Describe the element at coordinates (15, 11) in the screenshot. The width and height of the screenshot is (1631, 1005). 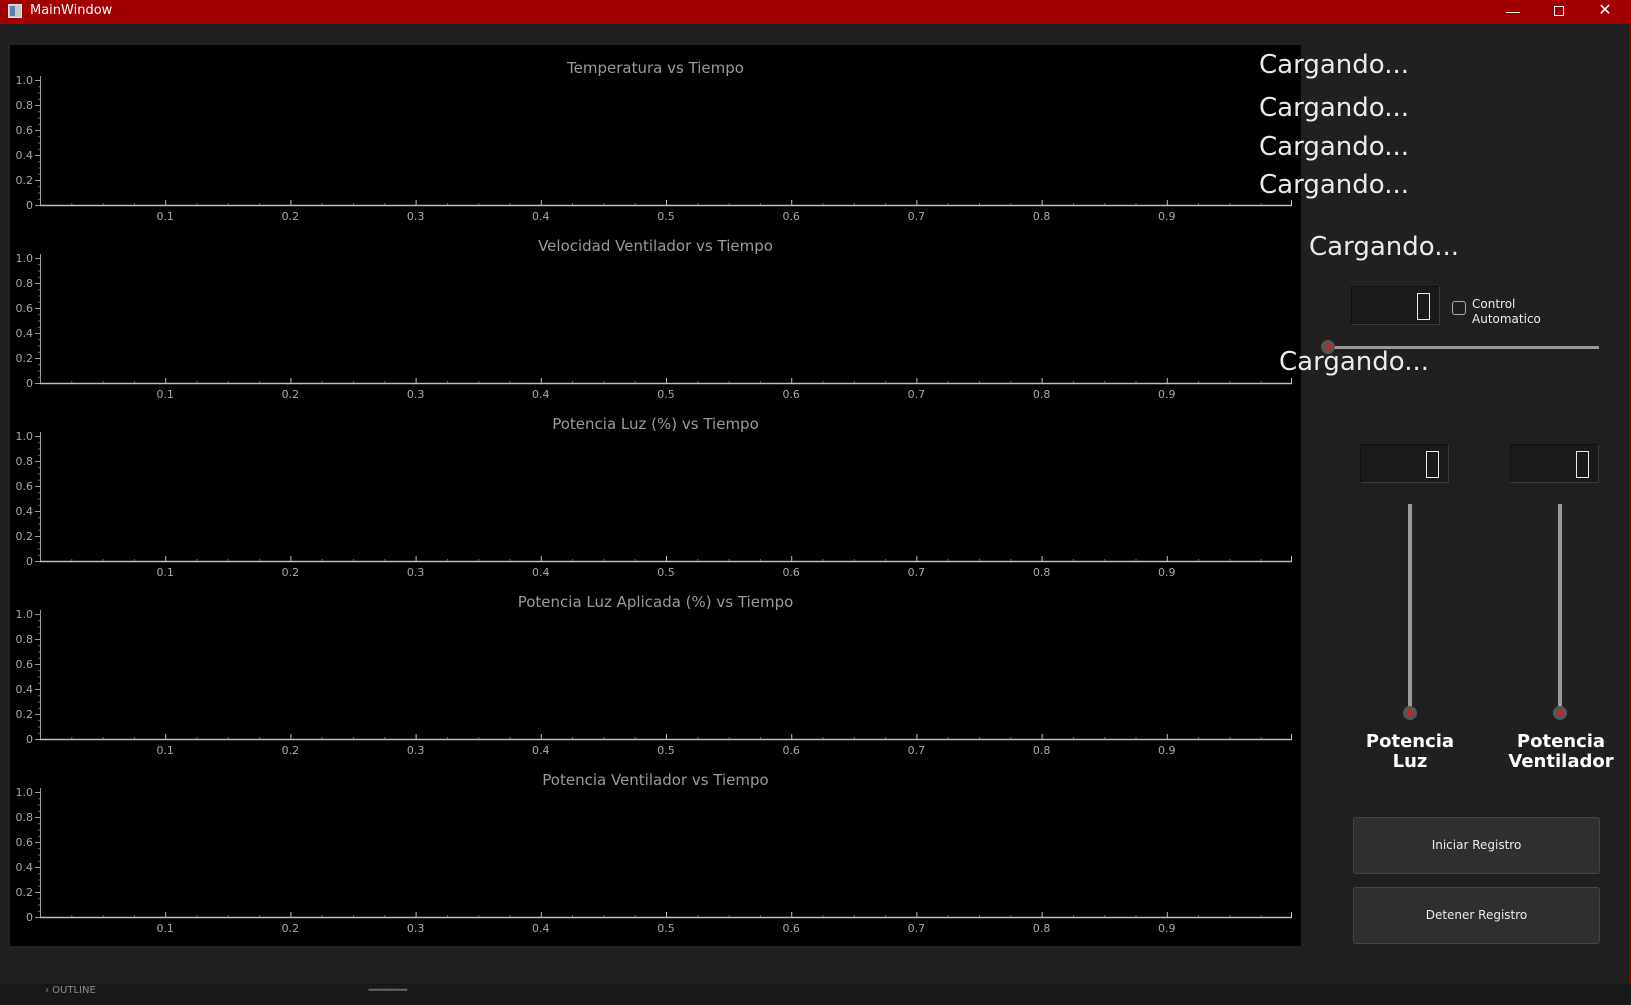
I see `app-icon` at that location.